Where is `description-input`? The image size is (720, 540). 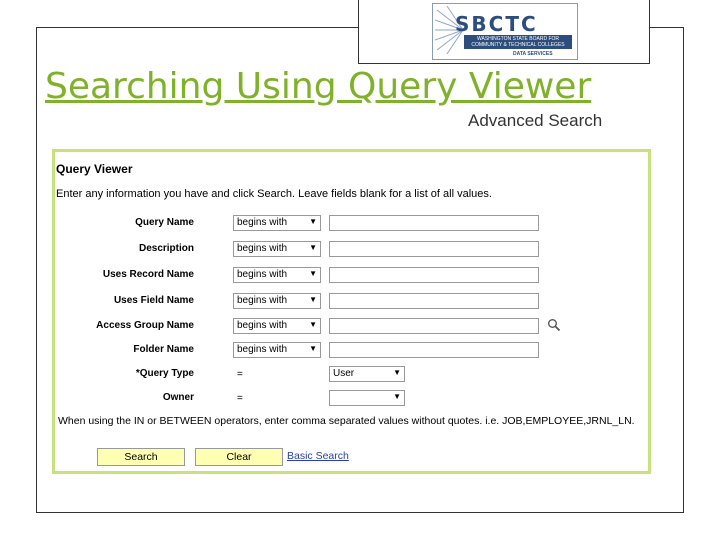 description-input is located at coordinates (434, 249).